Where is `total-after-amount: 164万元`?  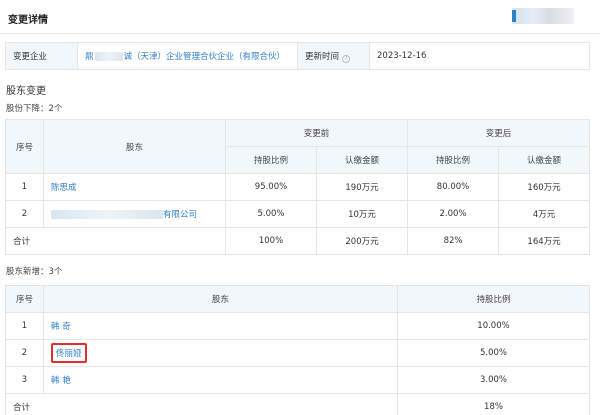 total-after-amount: 164万元 is located at coordinates (544, 241).